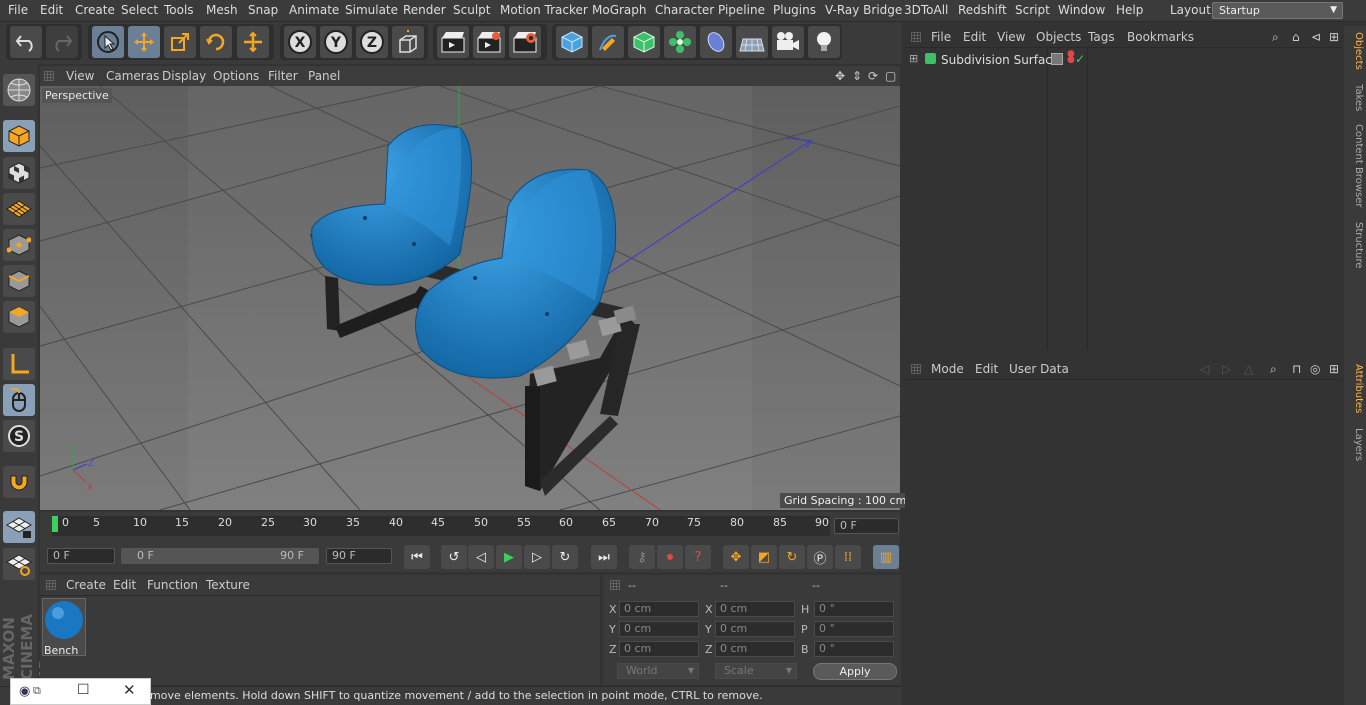 The height and width of the screenshot is (705, 1366). What do you see at coordinates (1011, 37) in the screenshot?
I see `objects-menu-view: View` at bounding box center [1011, 37].